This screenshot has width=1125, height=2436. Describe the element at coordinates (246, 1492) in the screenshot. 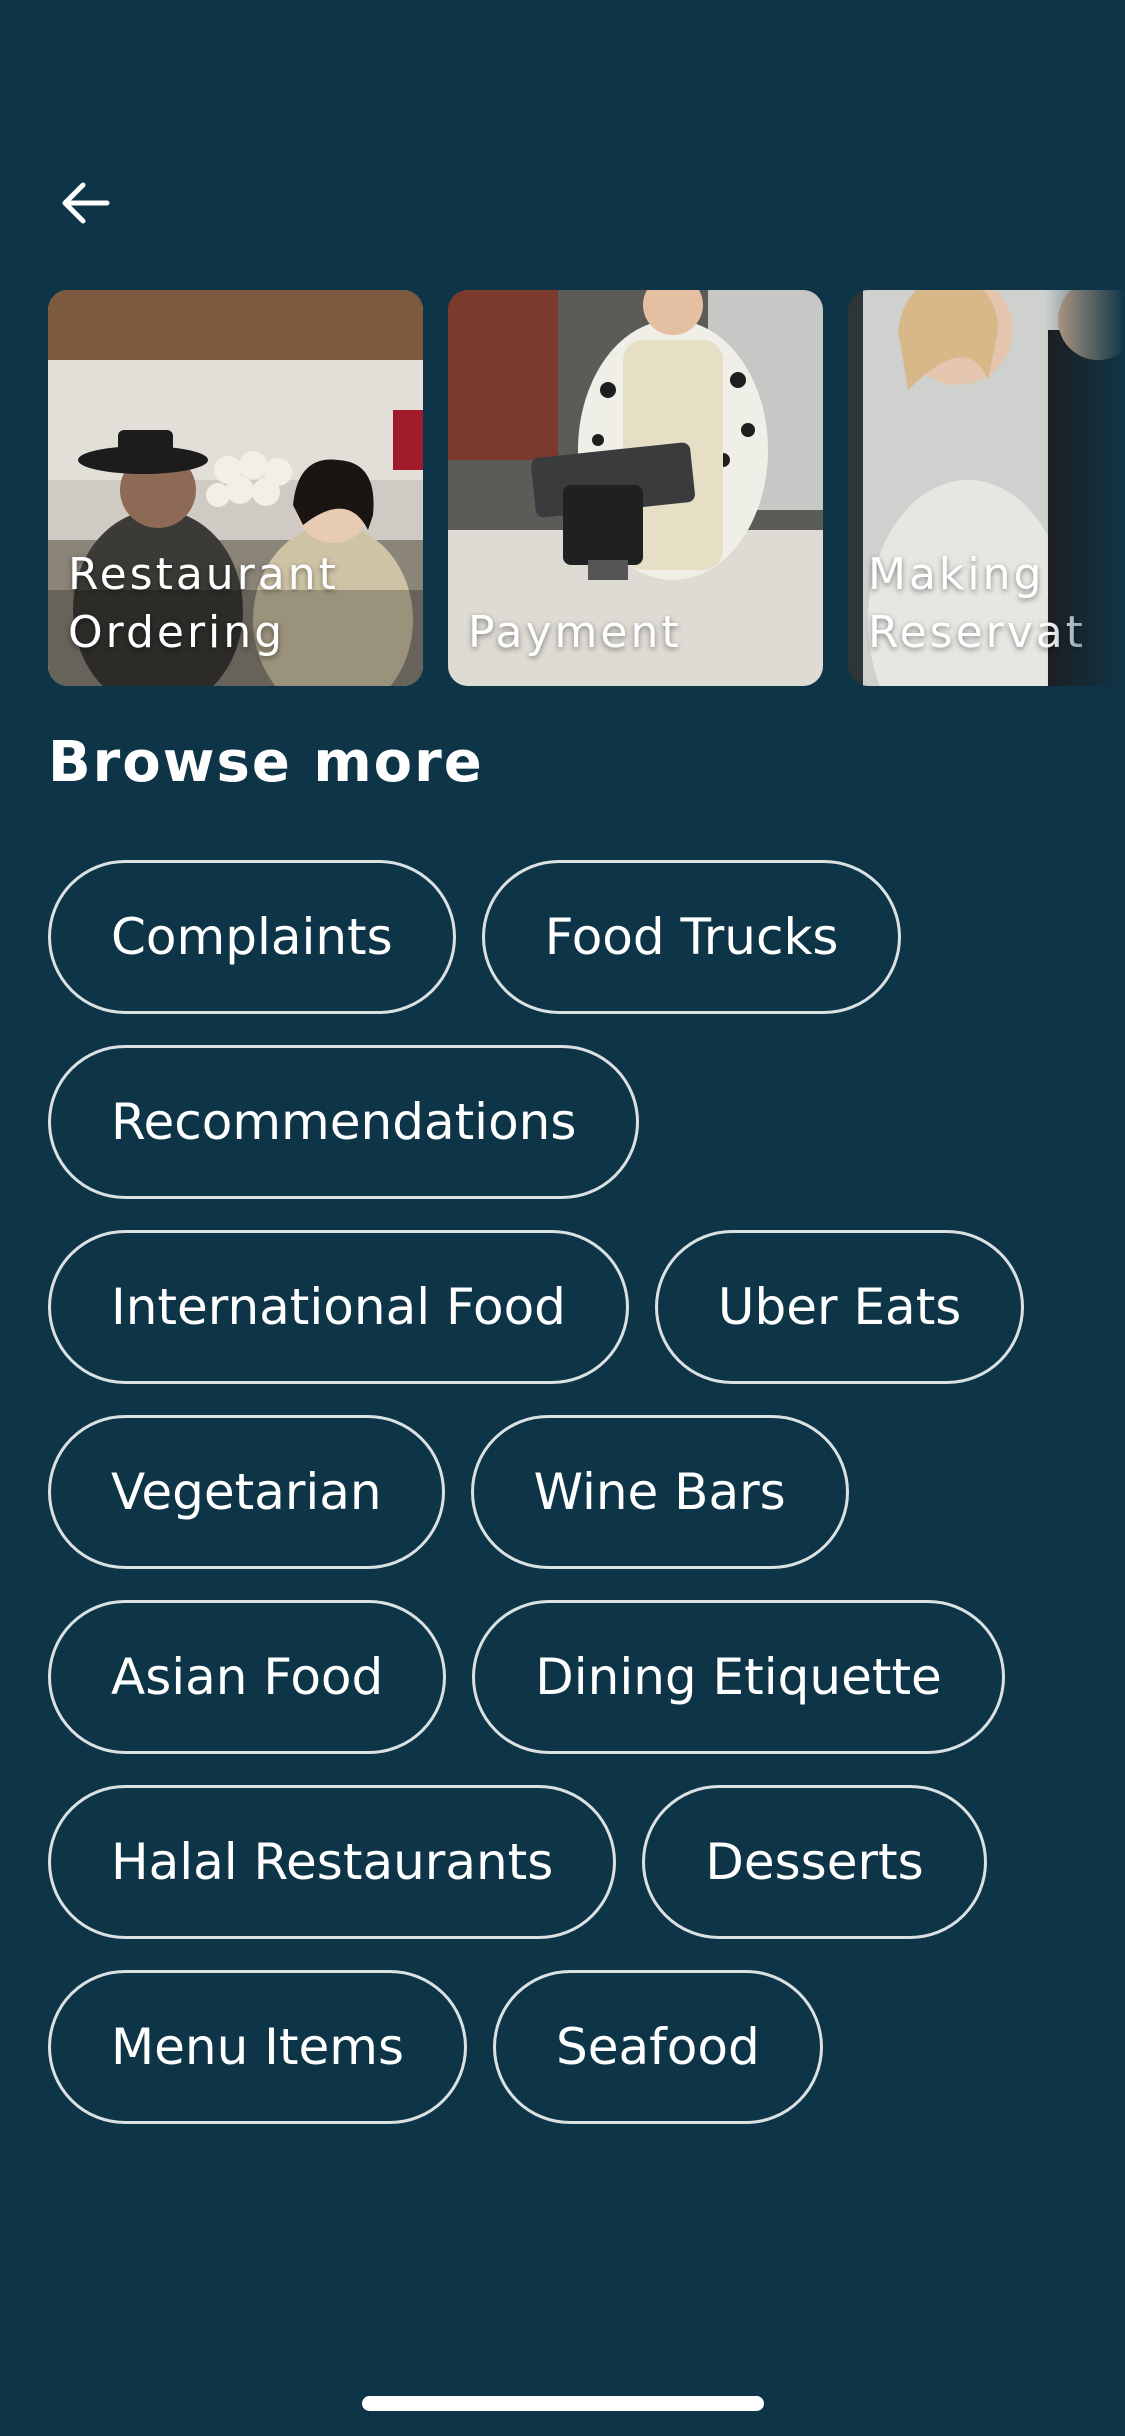

I see `chip-vegetarian: Vegetarian` at that location.